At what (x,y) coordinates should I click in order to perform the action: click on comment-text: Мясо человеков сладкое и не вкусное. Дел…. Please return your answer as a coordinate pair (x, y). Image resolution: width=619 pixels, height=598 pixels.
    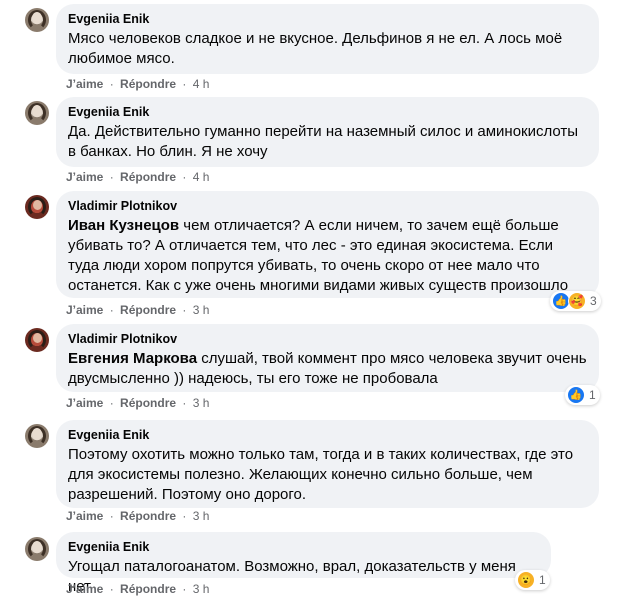
    Looking at the image, I should click on (315, 48).